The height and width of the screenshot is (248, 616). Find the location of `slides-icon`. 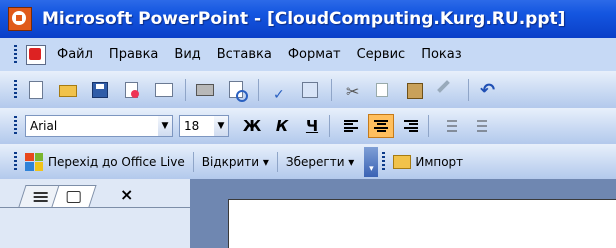

slides-icon is located at coordinates (73, 196).